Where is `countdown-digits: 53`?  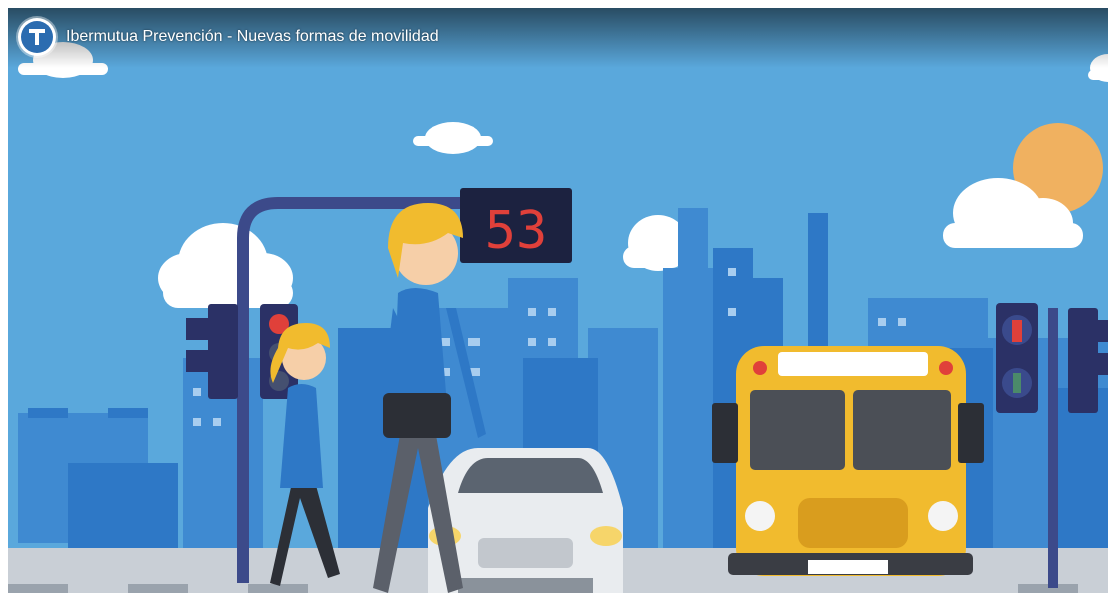
countdown-digits: 53 is located at coordinates (516, 231).